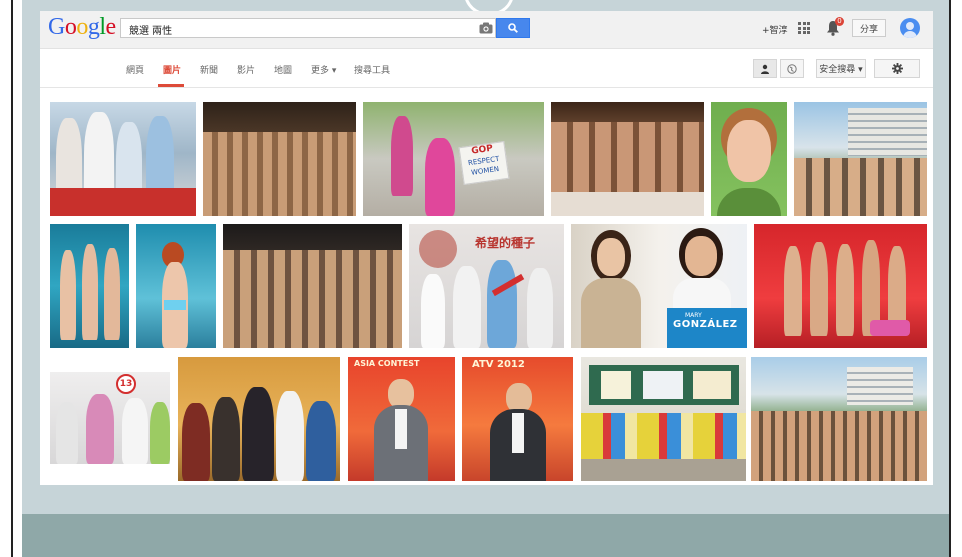  I want to click on search-box, so click(308, 28).